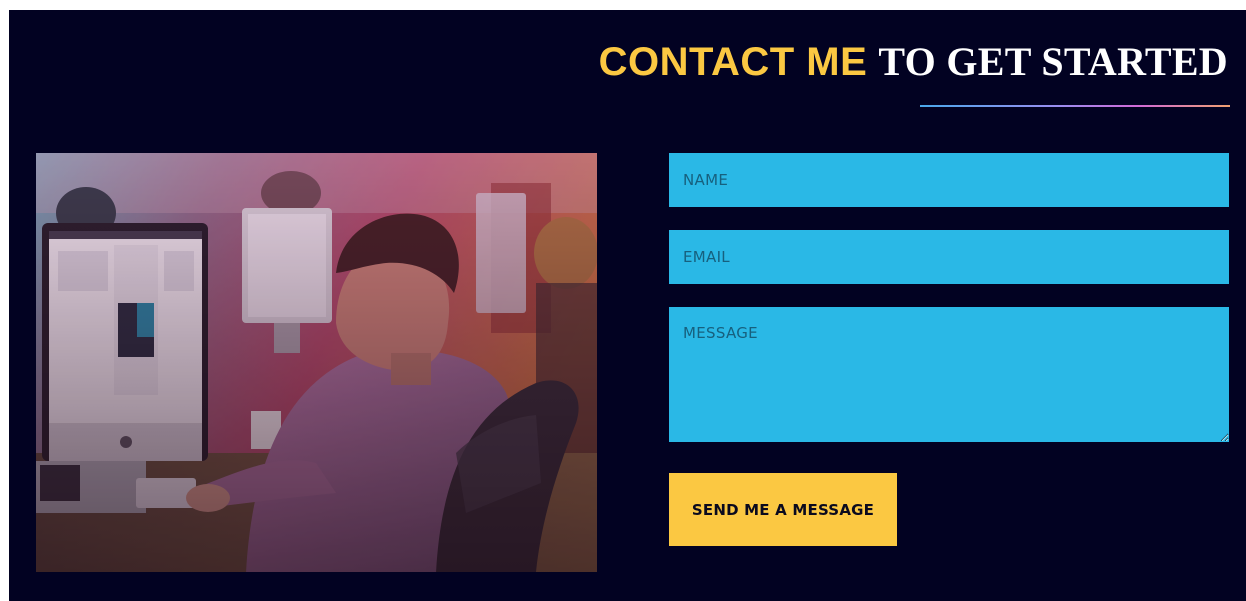 The width and height of the screenshot is (1246, 601). What do you see at coordinates (733, 62) in the screenshot?
I see `heading-accent: CONTACT ME` at bounding box center [733, 62].